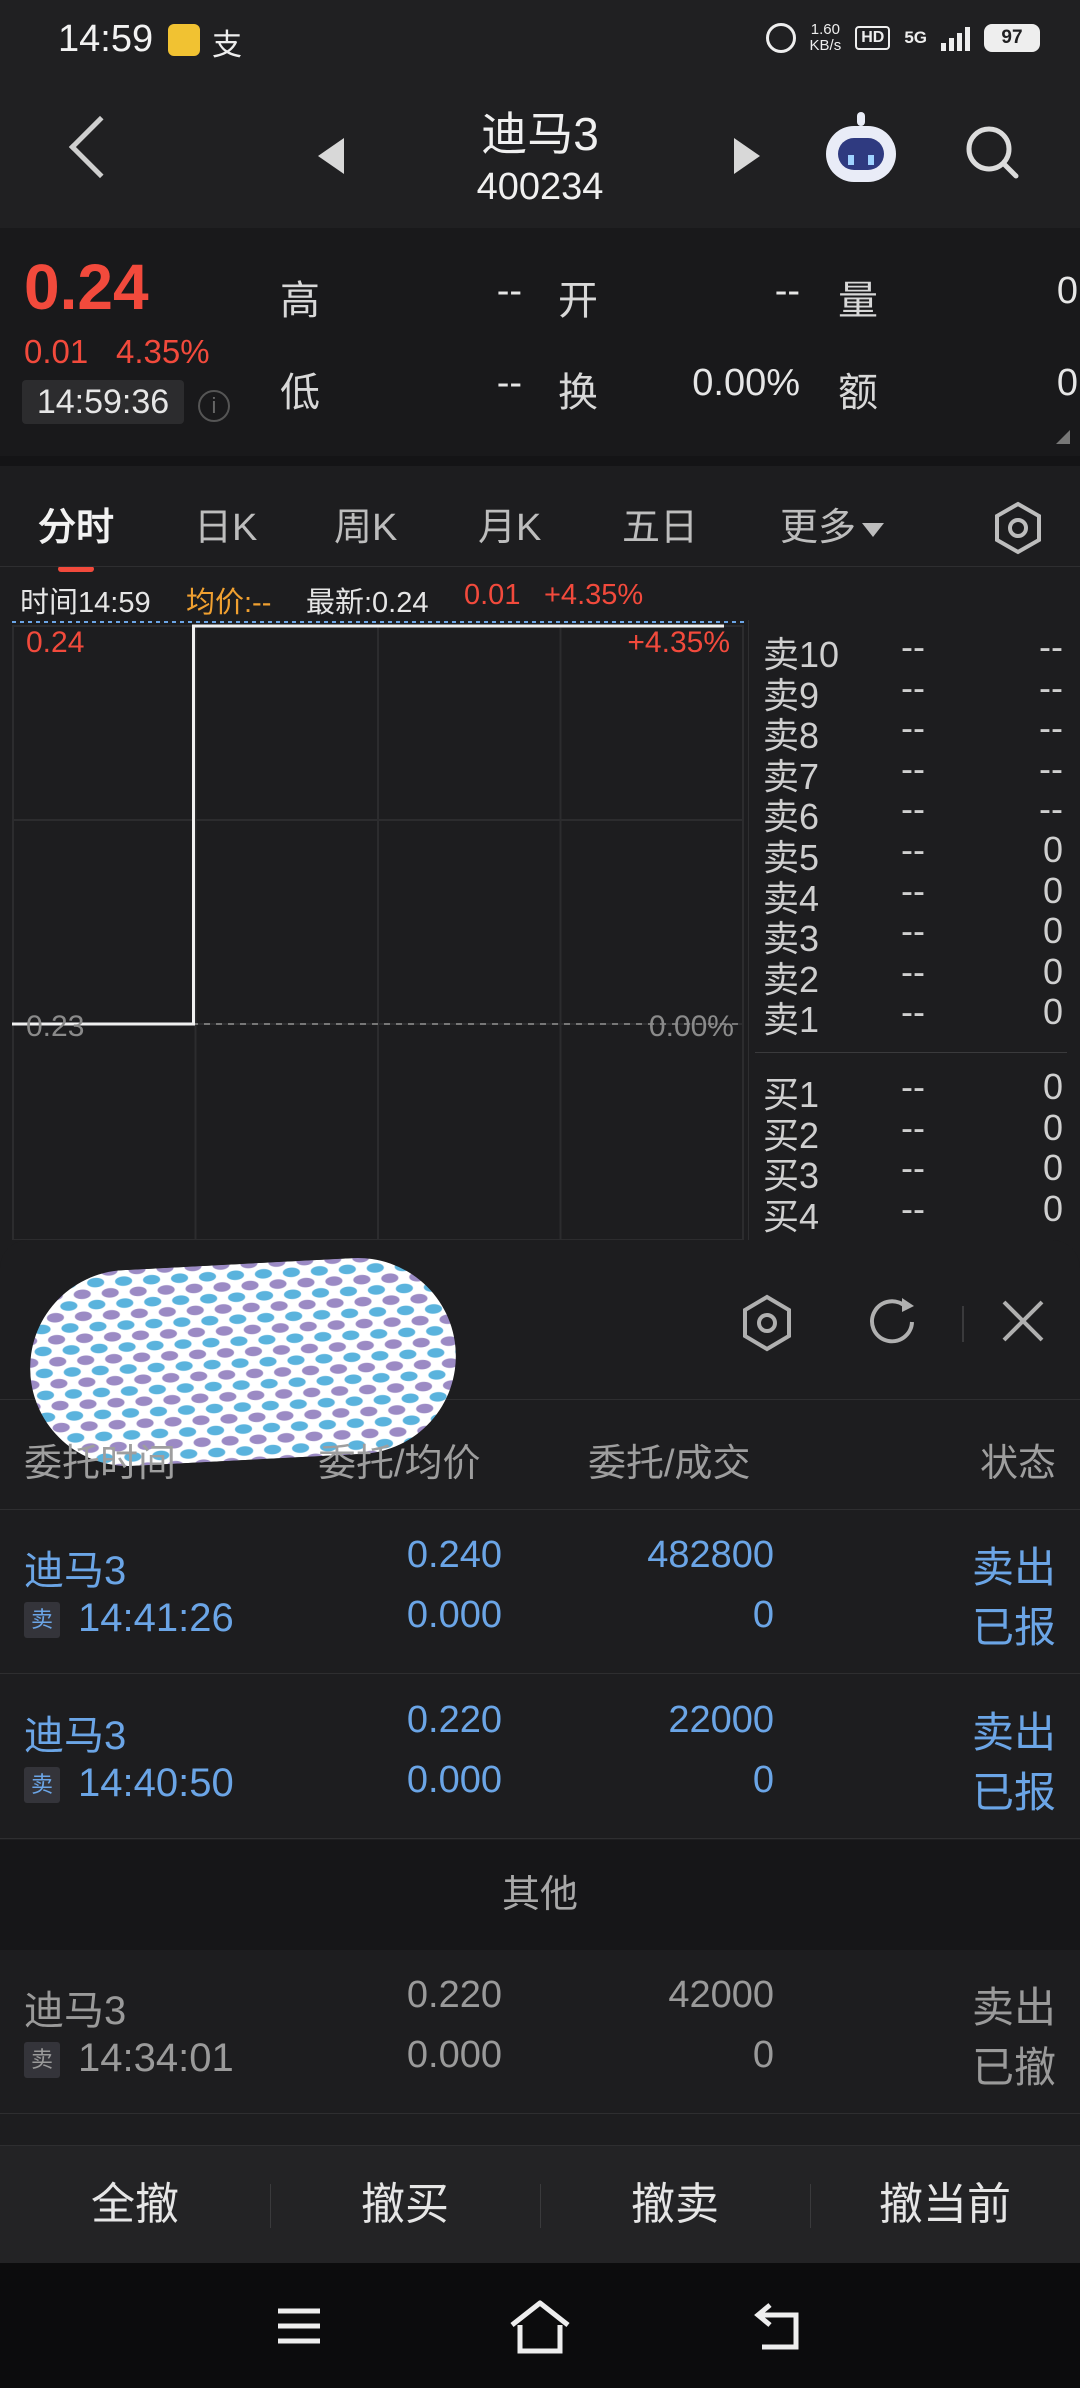 This screenshot has height=2388, width=1080. I want to click on cancel-all-button: 全撤, so click(135, 2205).